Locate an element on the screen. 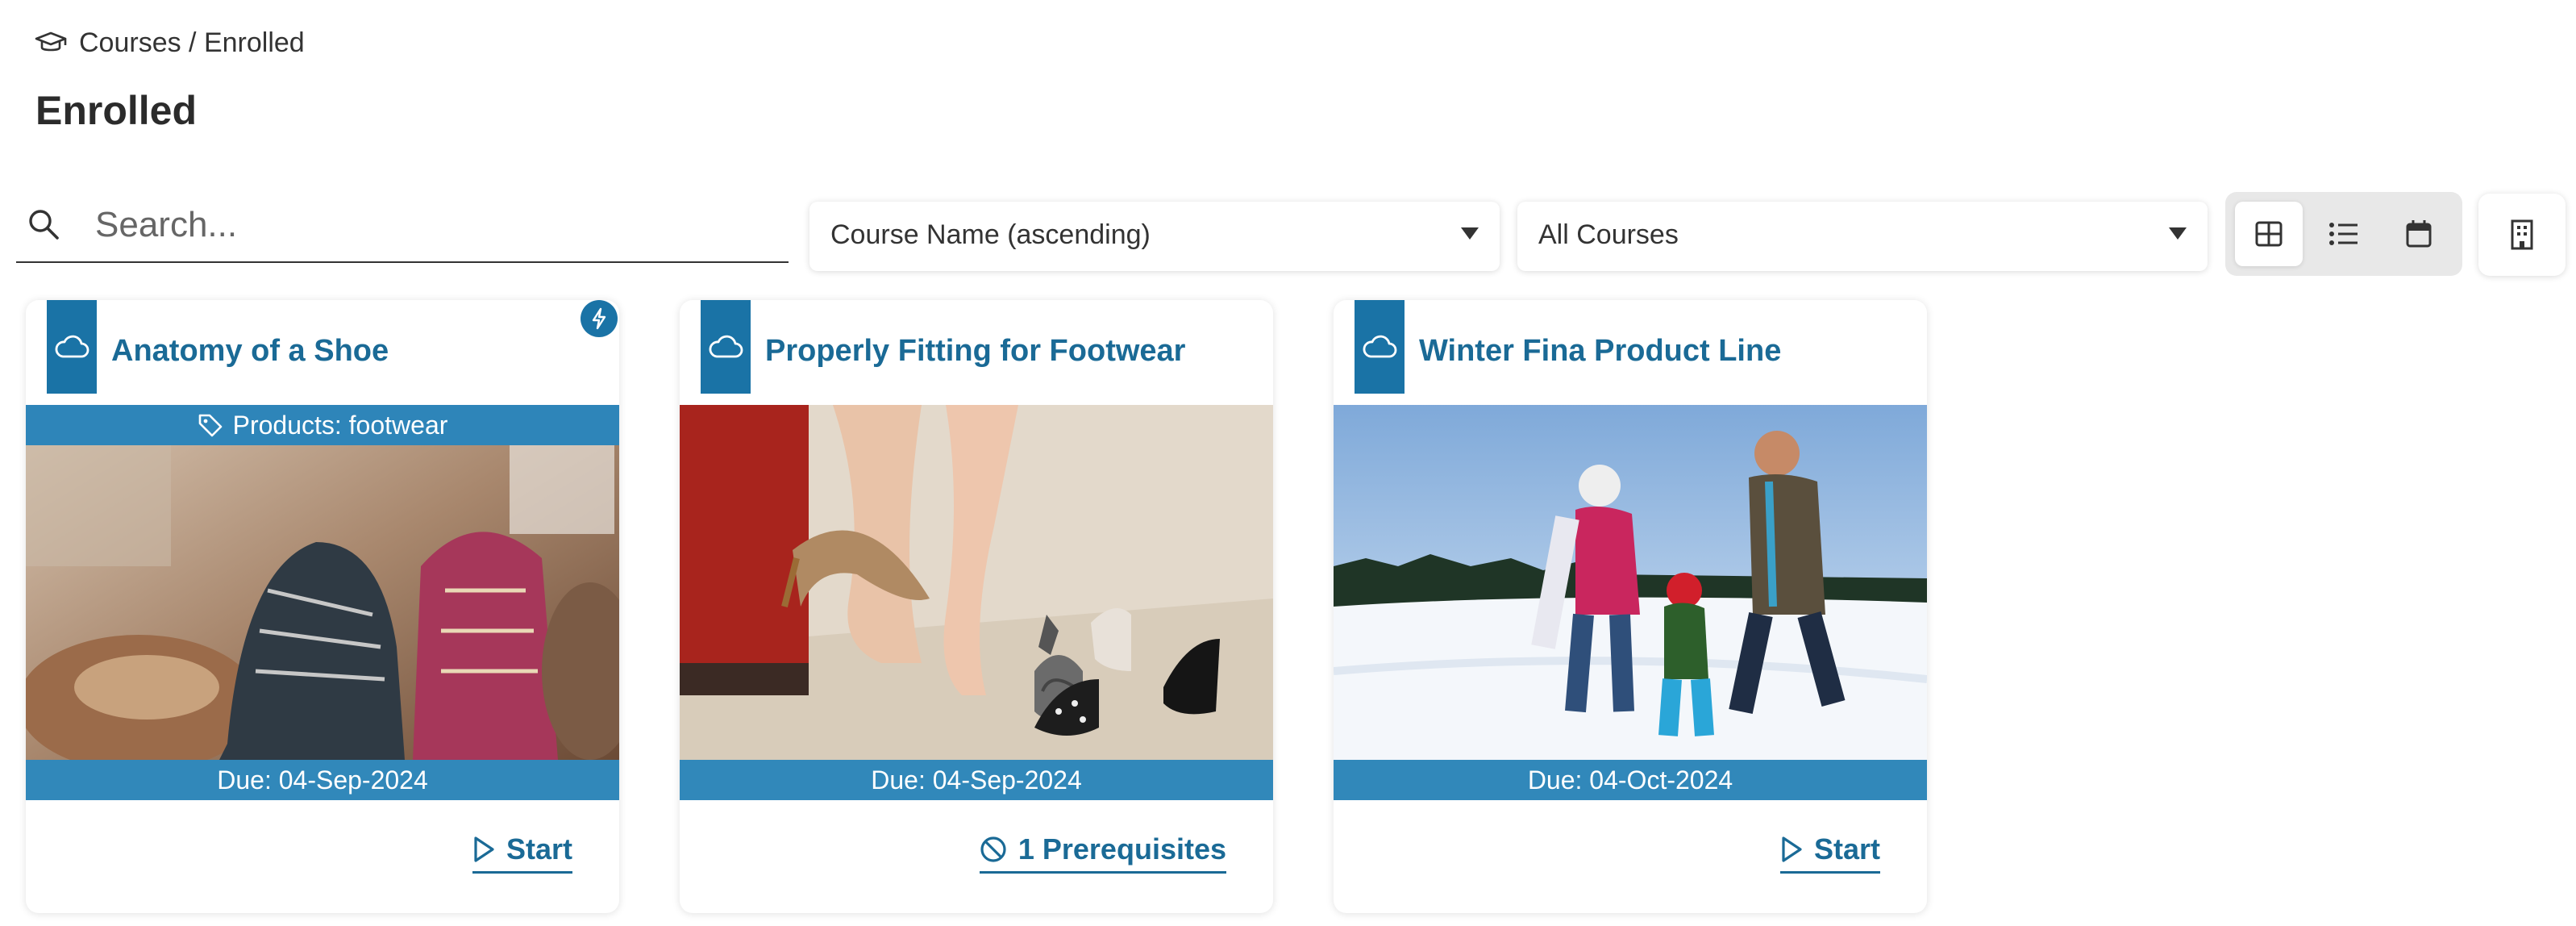 This screenshot has width=2576, height=926. graduation-cap-icon is located at coordinates (51, 43).